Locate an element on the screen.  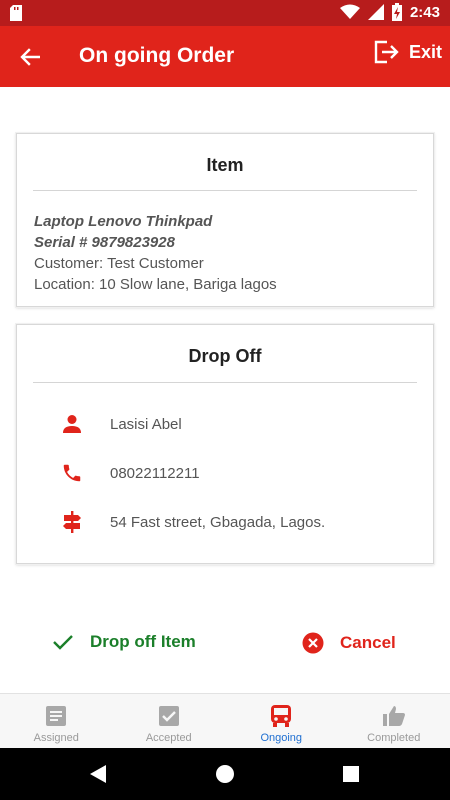
recents-square-icon is located at coordinates (351, 774).